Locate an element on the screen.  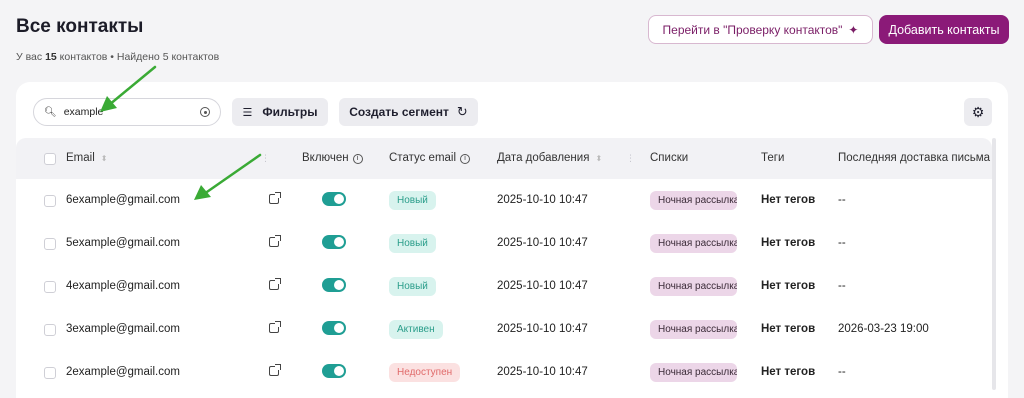
contact-email: 6example@gmail.com is located at coordinates (123, 200).